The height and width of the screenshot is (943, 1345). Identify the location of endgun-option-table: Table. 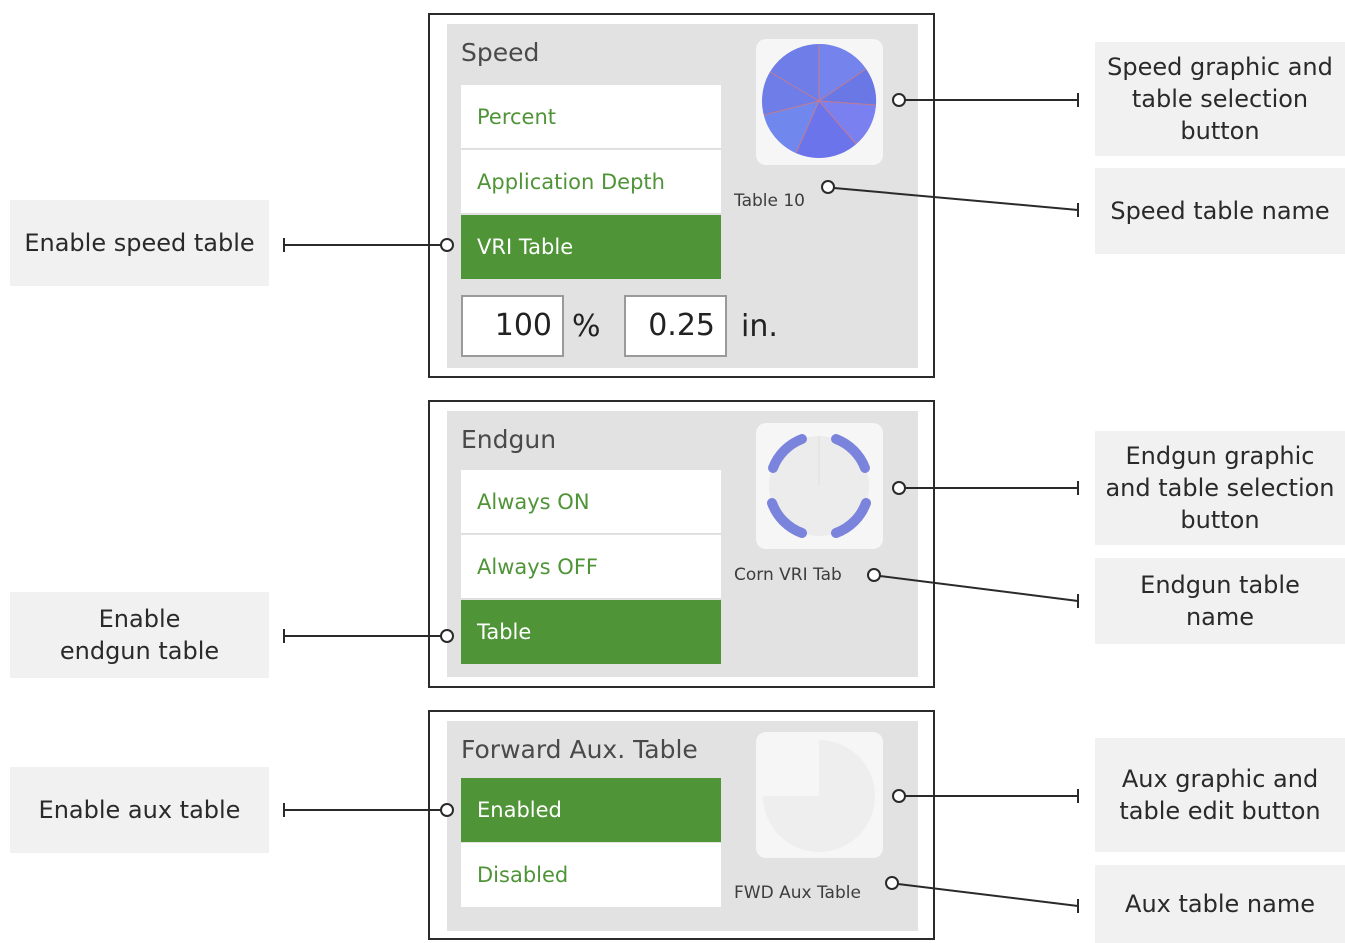
(591, 632).